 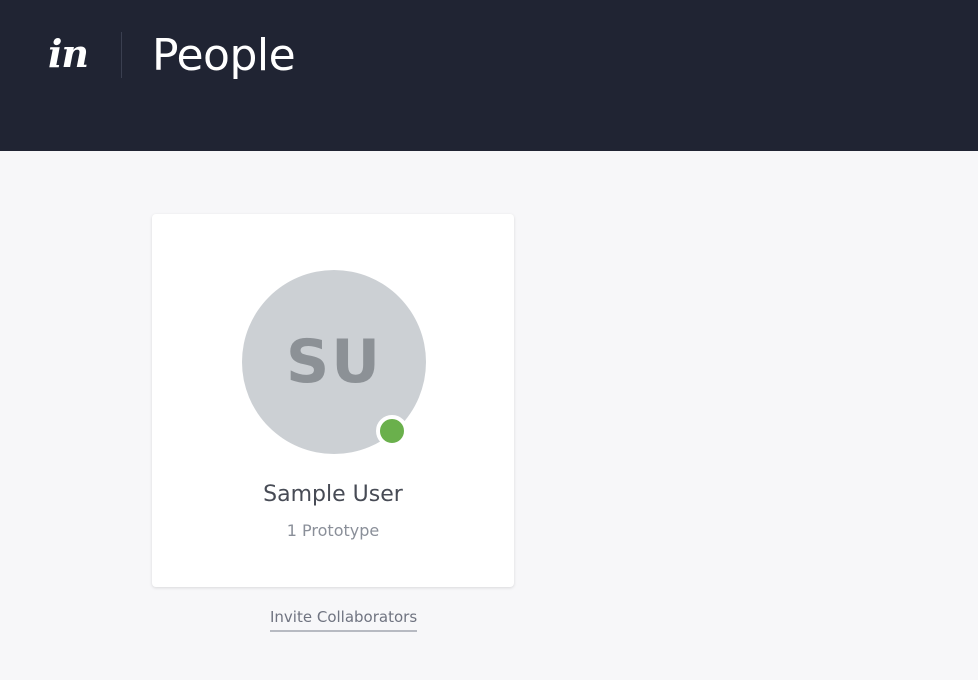 I want to click on avatar-initials: SU, so click(x=334, y=362).